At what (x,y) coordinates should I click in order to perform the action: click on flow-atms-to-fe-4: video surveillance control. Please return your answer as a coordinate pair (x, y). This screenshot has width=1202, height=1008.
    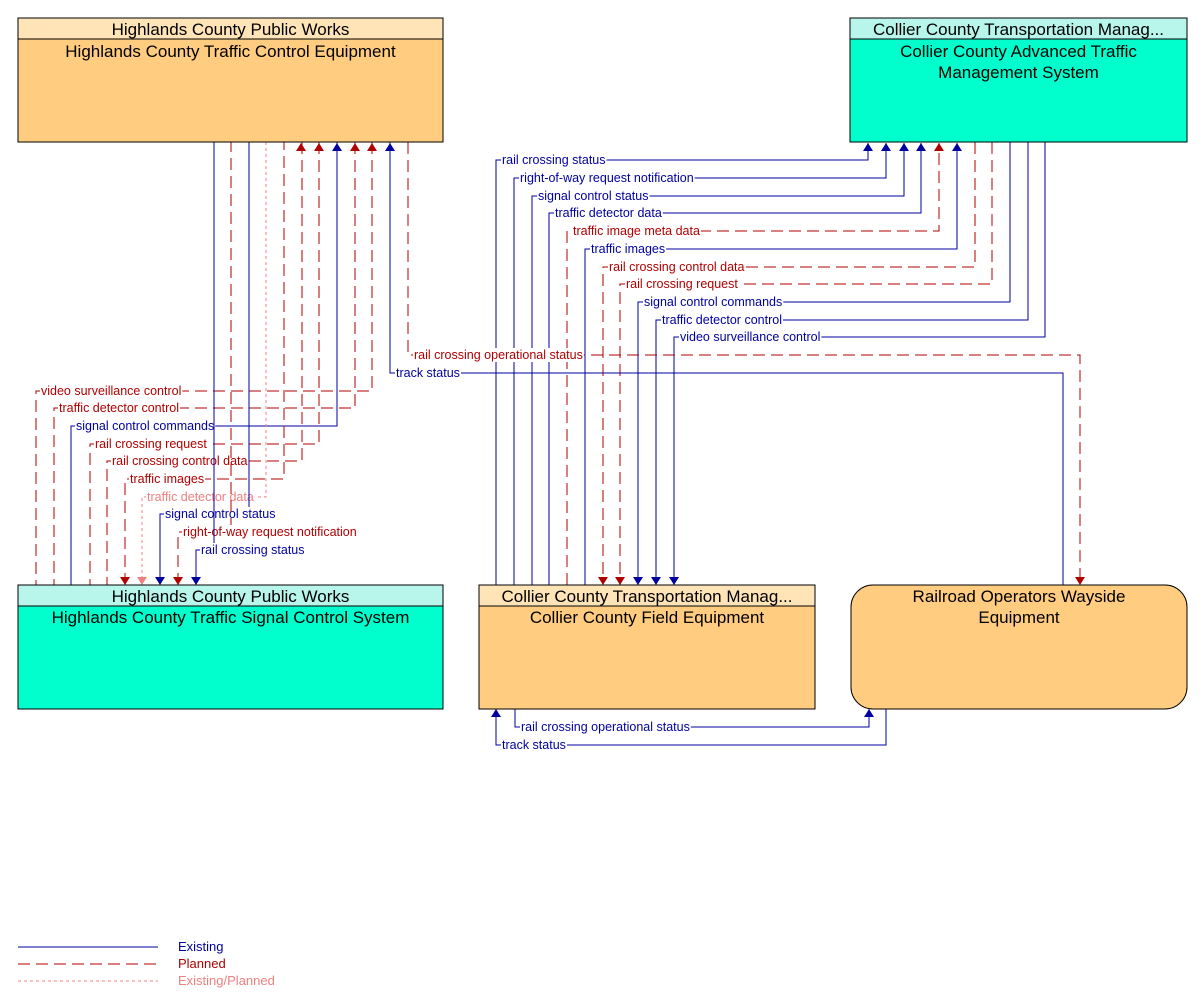
    Looking at the image, I should click on (857, 363).